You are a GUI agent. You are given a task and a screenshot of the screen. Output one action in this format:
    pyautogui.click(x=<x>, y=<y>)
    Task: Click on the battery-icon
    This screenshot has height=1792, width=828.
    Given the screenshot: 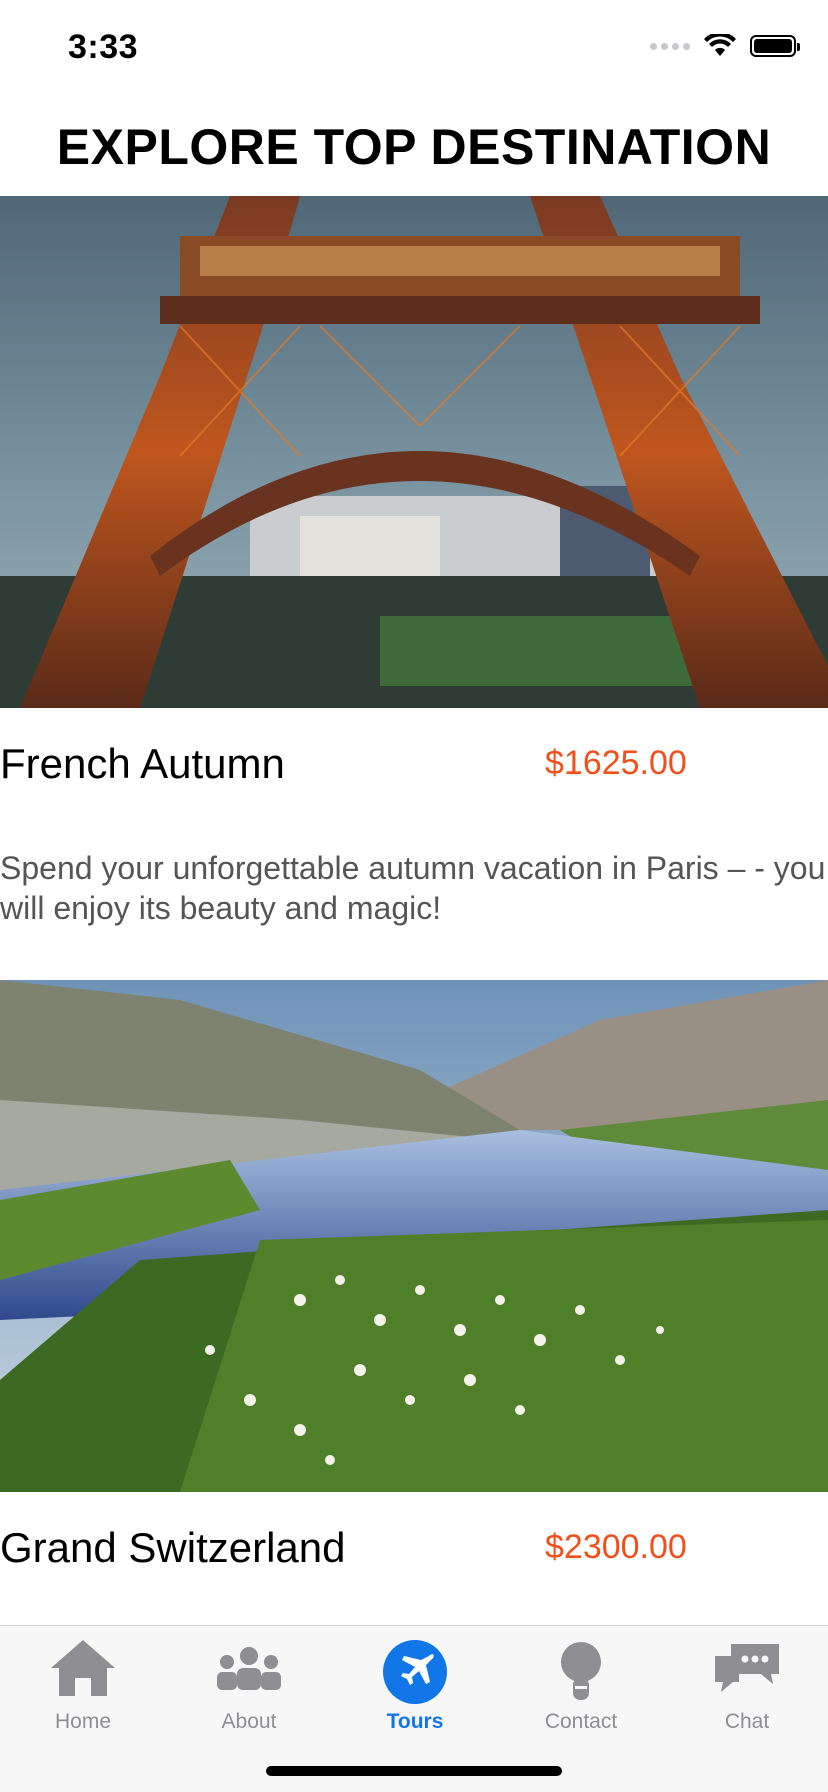 What is the action you would take?
    pyautogui.click(x=775, y=46)
    